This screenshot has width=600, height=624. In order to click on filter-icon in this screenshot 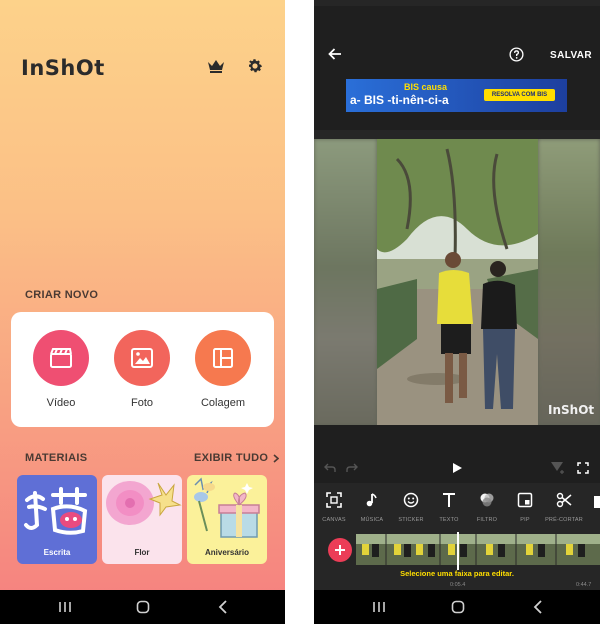, I will do `click(487, 500)`.